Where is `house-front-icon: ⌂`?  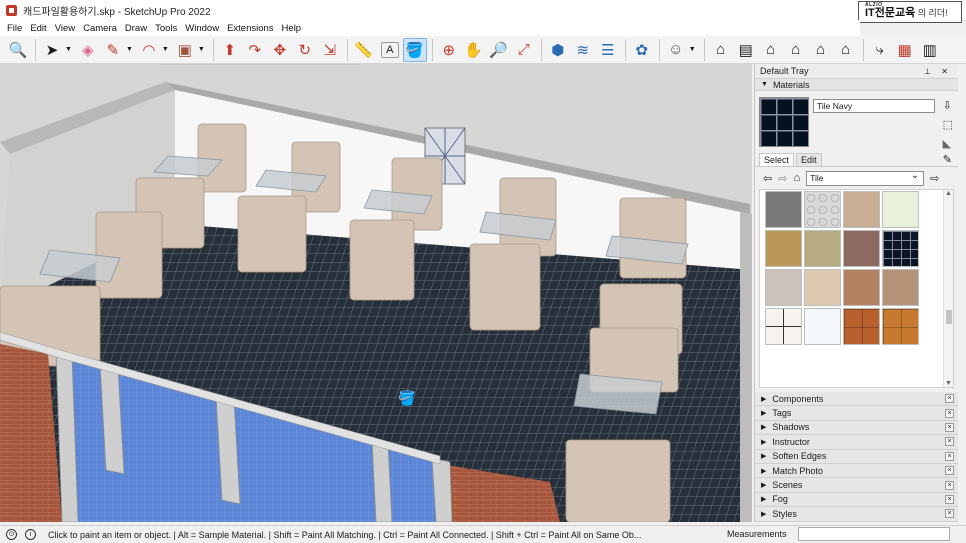 house-front-icon: ⌂ is located at coordinates (796, 50).